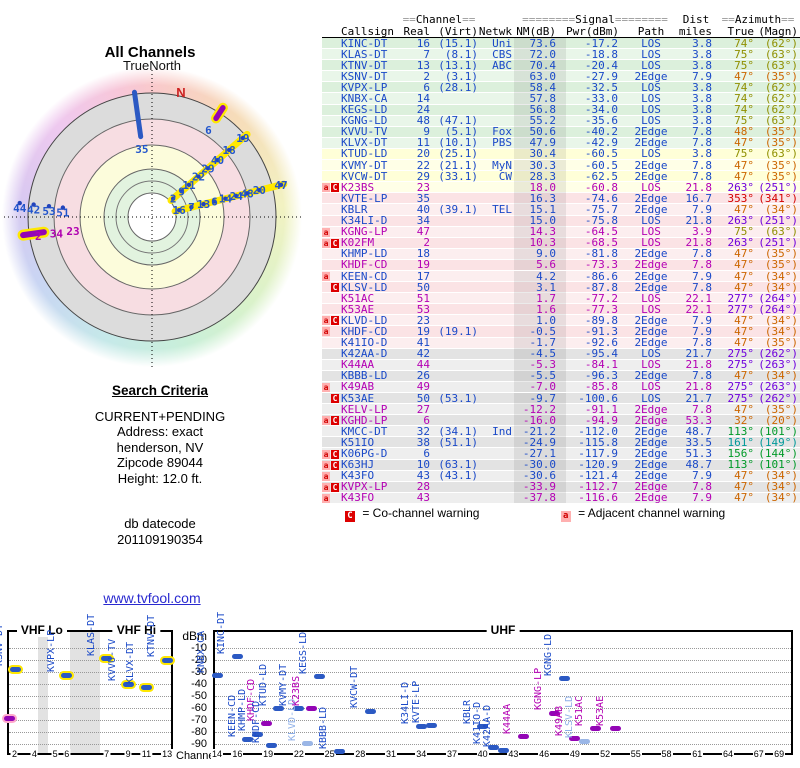 The height and width of the screenshot is (768, 800). Describe the element at coordinates (561, 154) in the screenshot. I see `table-row: KTUD-LD 20 (25.1) 30.4 -60.5 LOS 3.8 75° (63°)` at that location.